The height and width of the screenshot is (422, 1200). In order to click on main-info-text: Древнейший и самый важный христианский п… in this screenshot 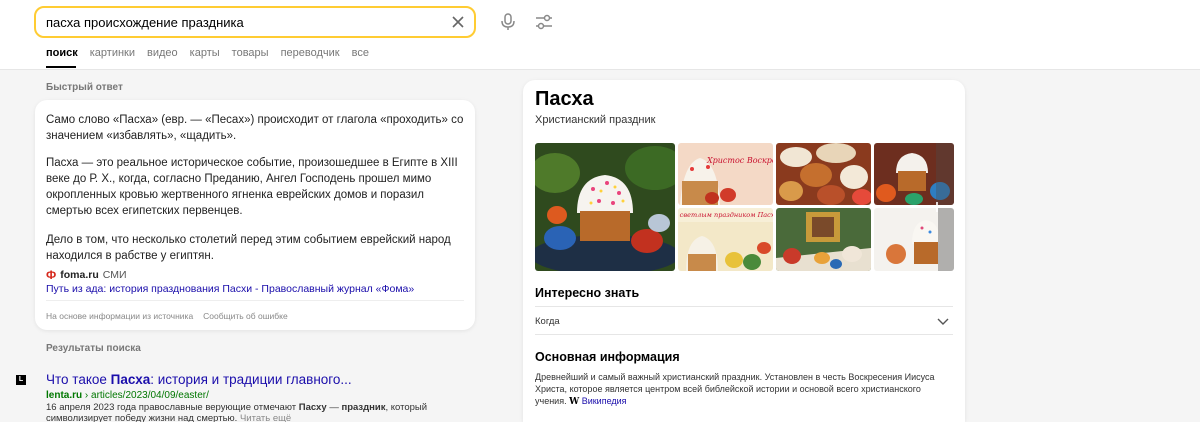, I will do `click(735, 389)`.